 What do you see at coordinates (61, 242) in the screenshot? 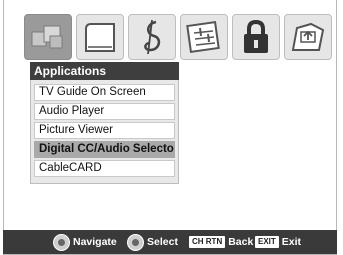
I see `navigate-icon` at bounding box center [61, 242].